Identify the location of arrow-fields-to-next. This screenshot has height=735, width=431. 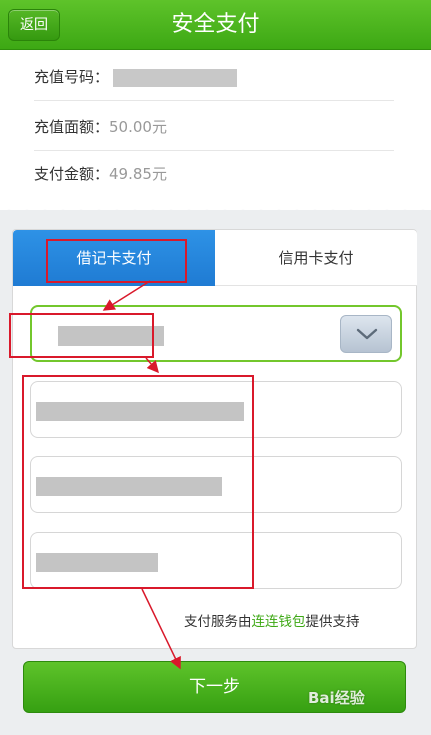
(161, 629).